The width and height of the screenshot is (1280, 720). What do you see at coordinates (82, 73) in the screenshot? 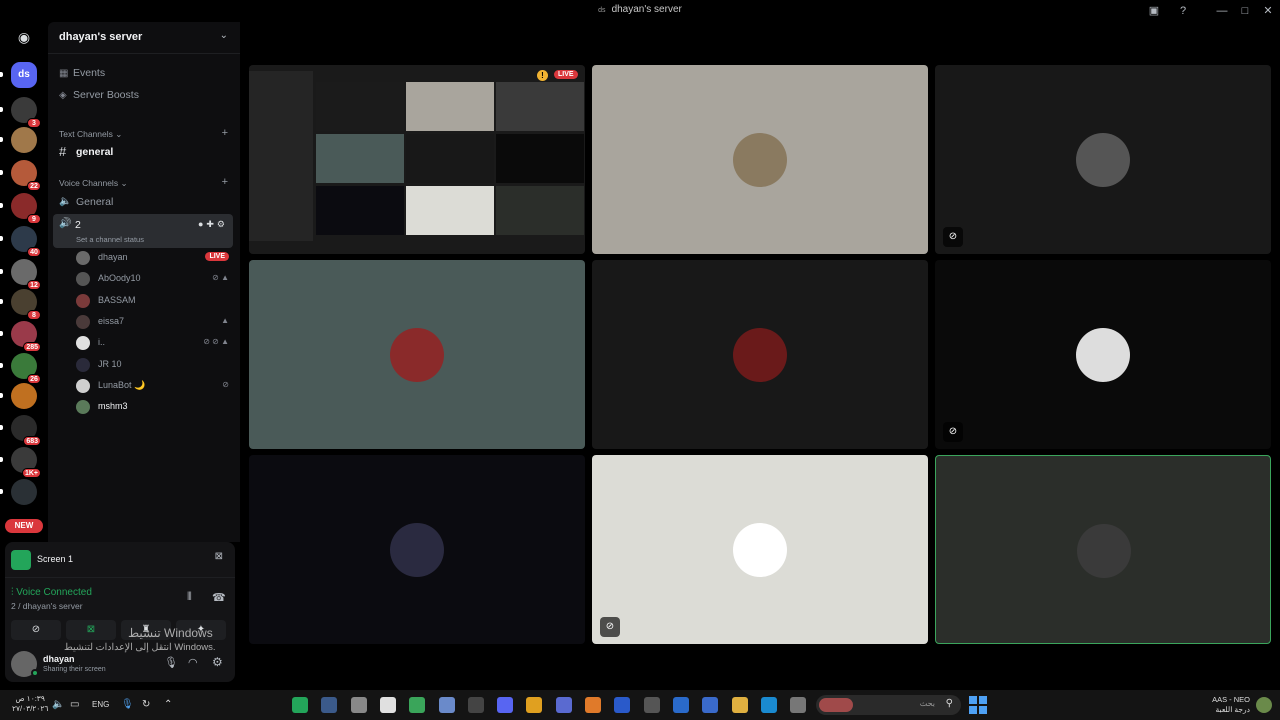
I see `events-item: ▦ Events` at bounding box center [82, 73].